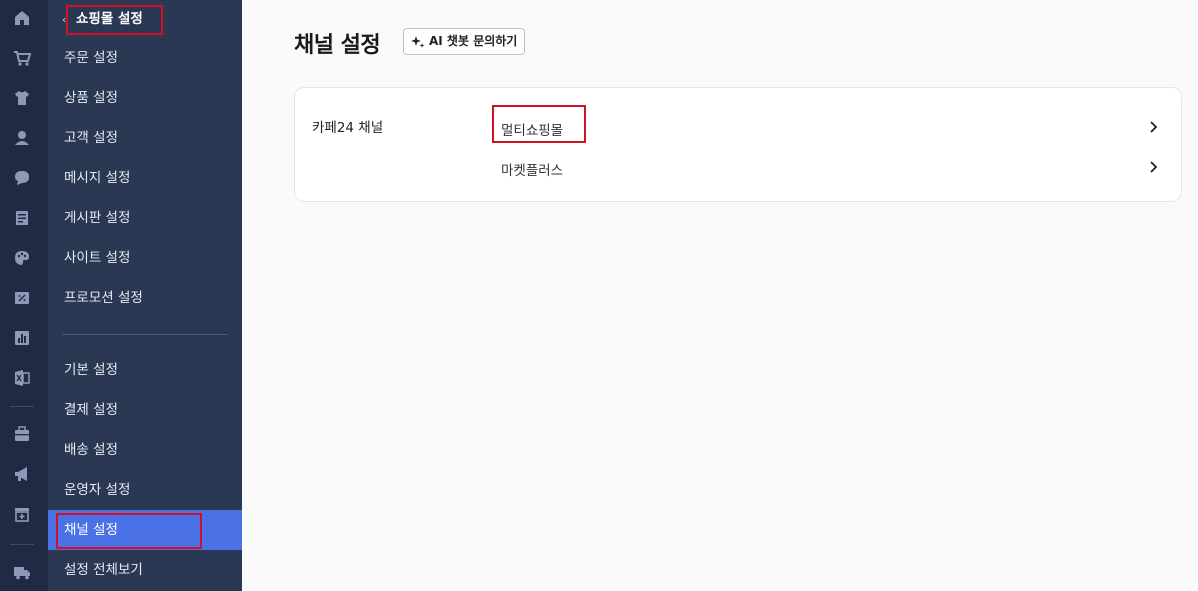  I want to click on sidebar-item-board: 게시판 설정, so click(145, 218).